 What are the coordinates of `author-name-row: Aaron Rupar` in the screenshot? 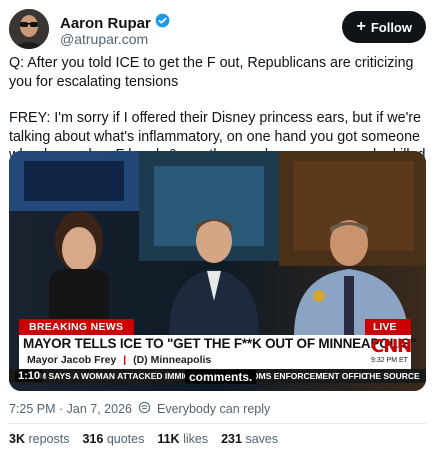 It's located at (115, 23).